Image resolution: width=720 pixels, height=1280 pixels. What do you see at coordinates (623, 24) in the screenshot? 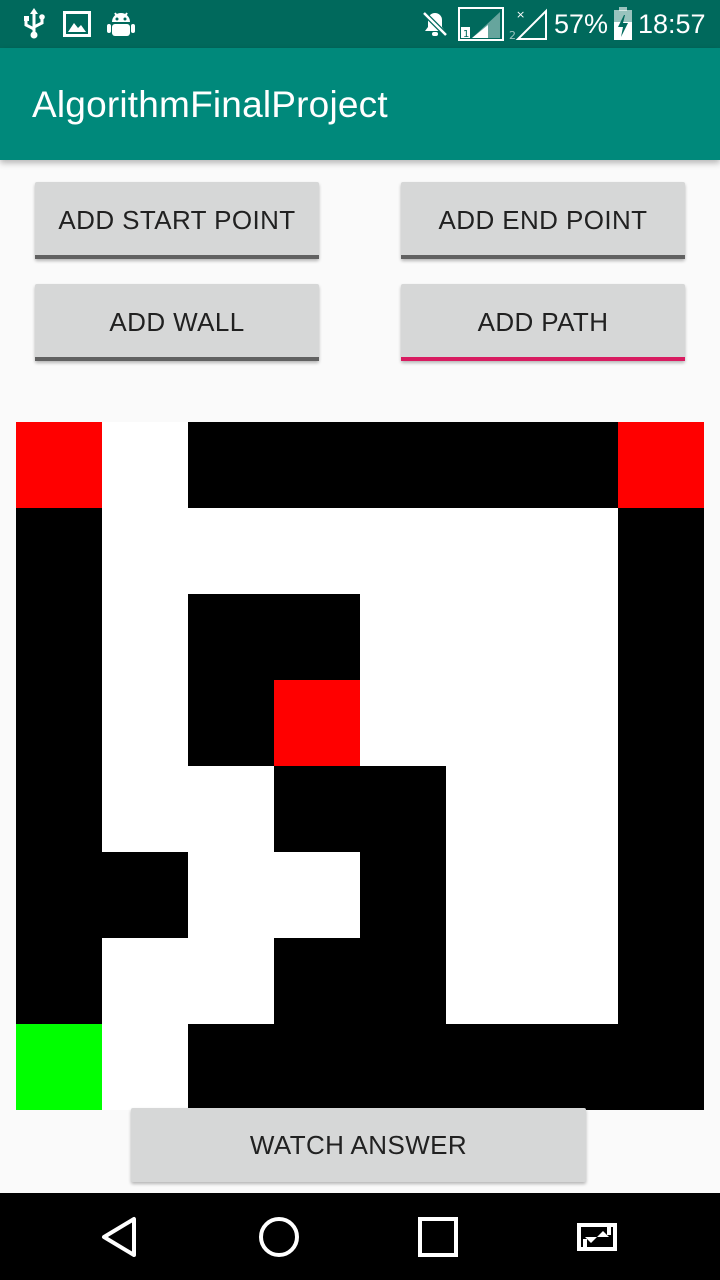
I see `battery-charging-icon` at bounding box center [623, 24].